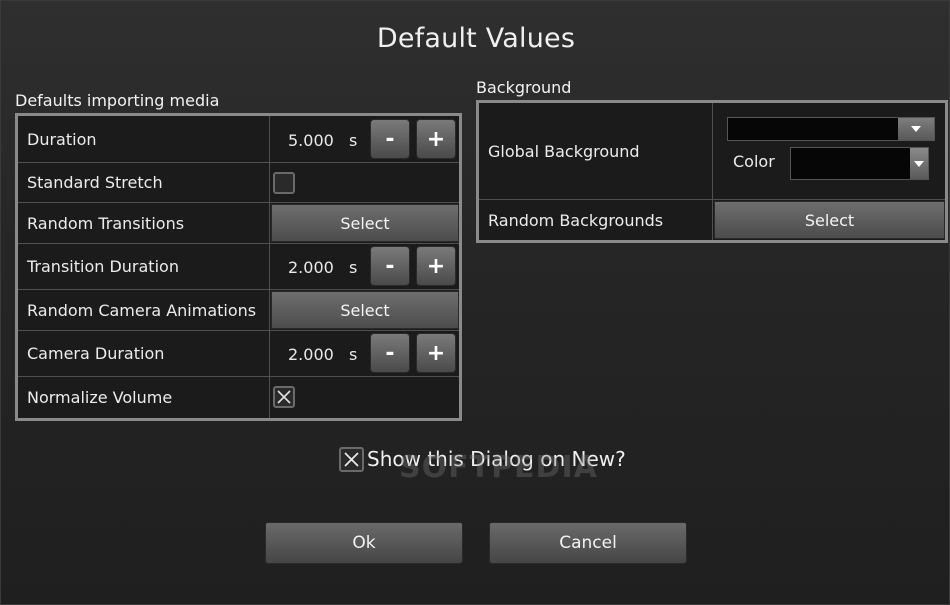 This screenshot has height=605, width=950. Describe the element at coordinates (390, 353) in the screenshot. I see `camera-duration-decrement-button: -` at that location.